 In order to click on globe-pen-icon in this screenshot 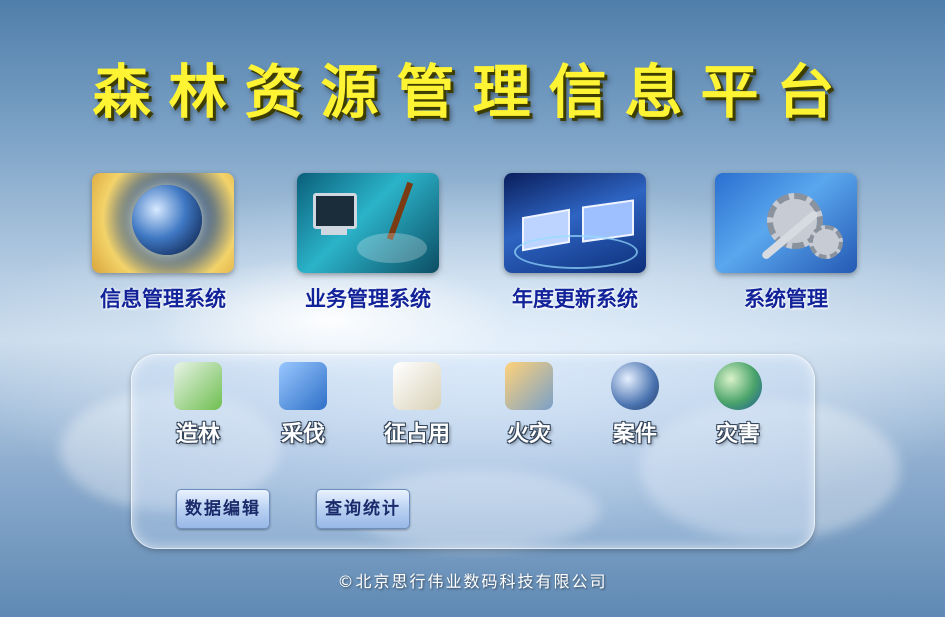, I will do `click(635, 386)`.